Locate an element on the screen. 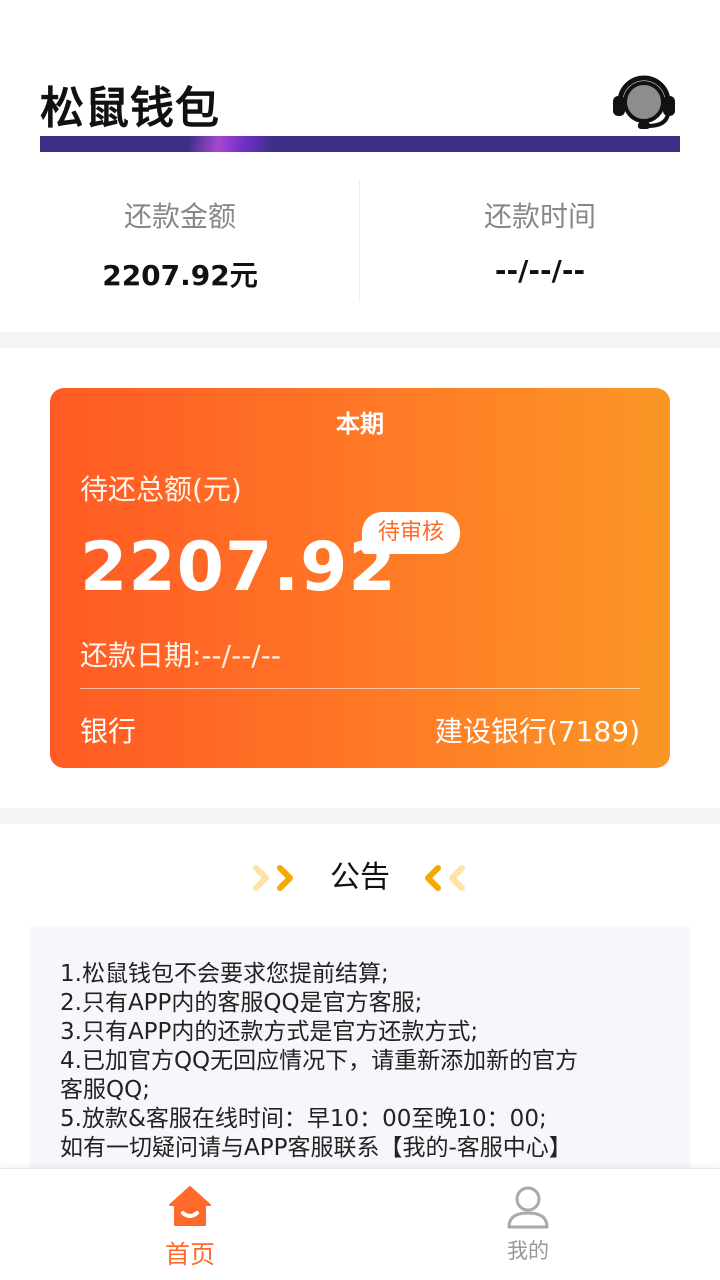 The height and width of the screenshot is (1280, 720). notice-line: 5.放款&客服在线时间：早10：00至晚10：00; is located at coordinates (303, 1119).